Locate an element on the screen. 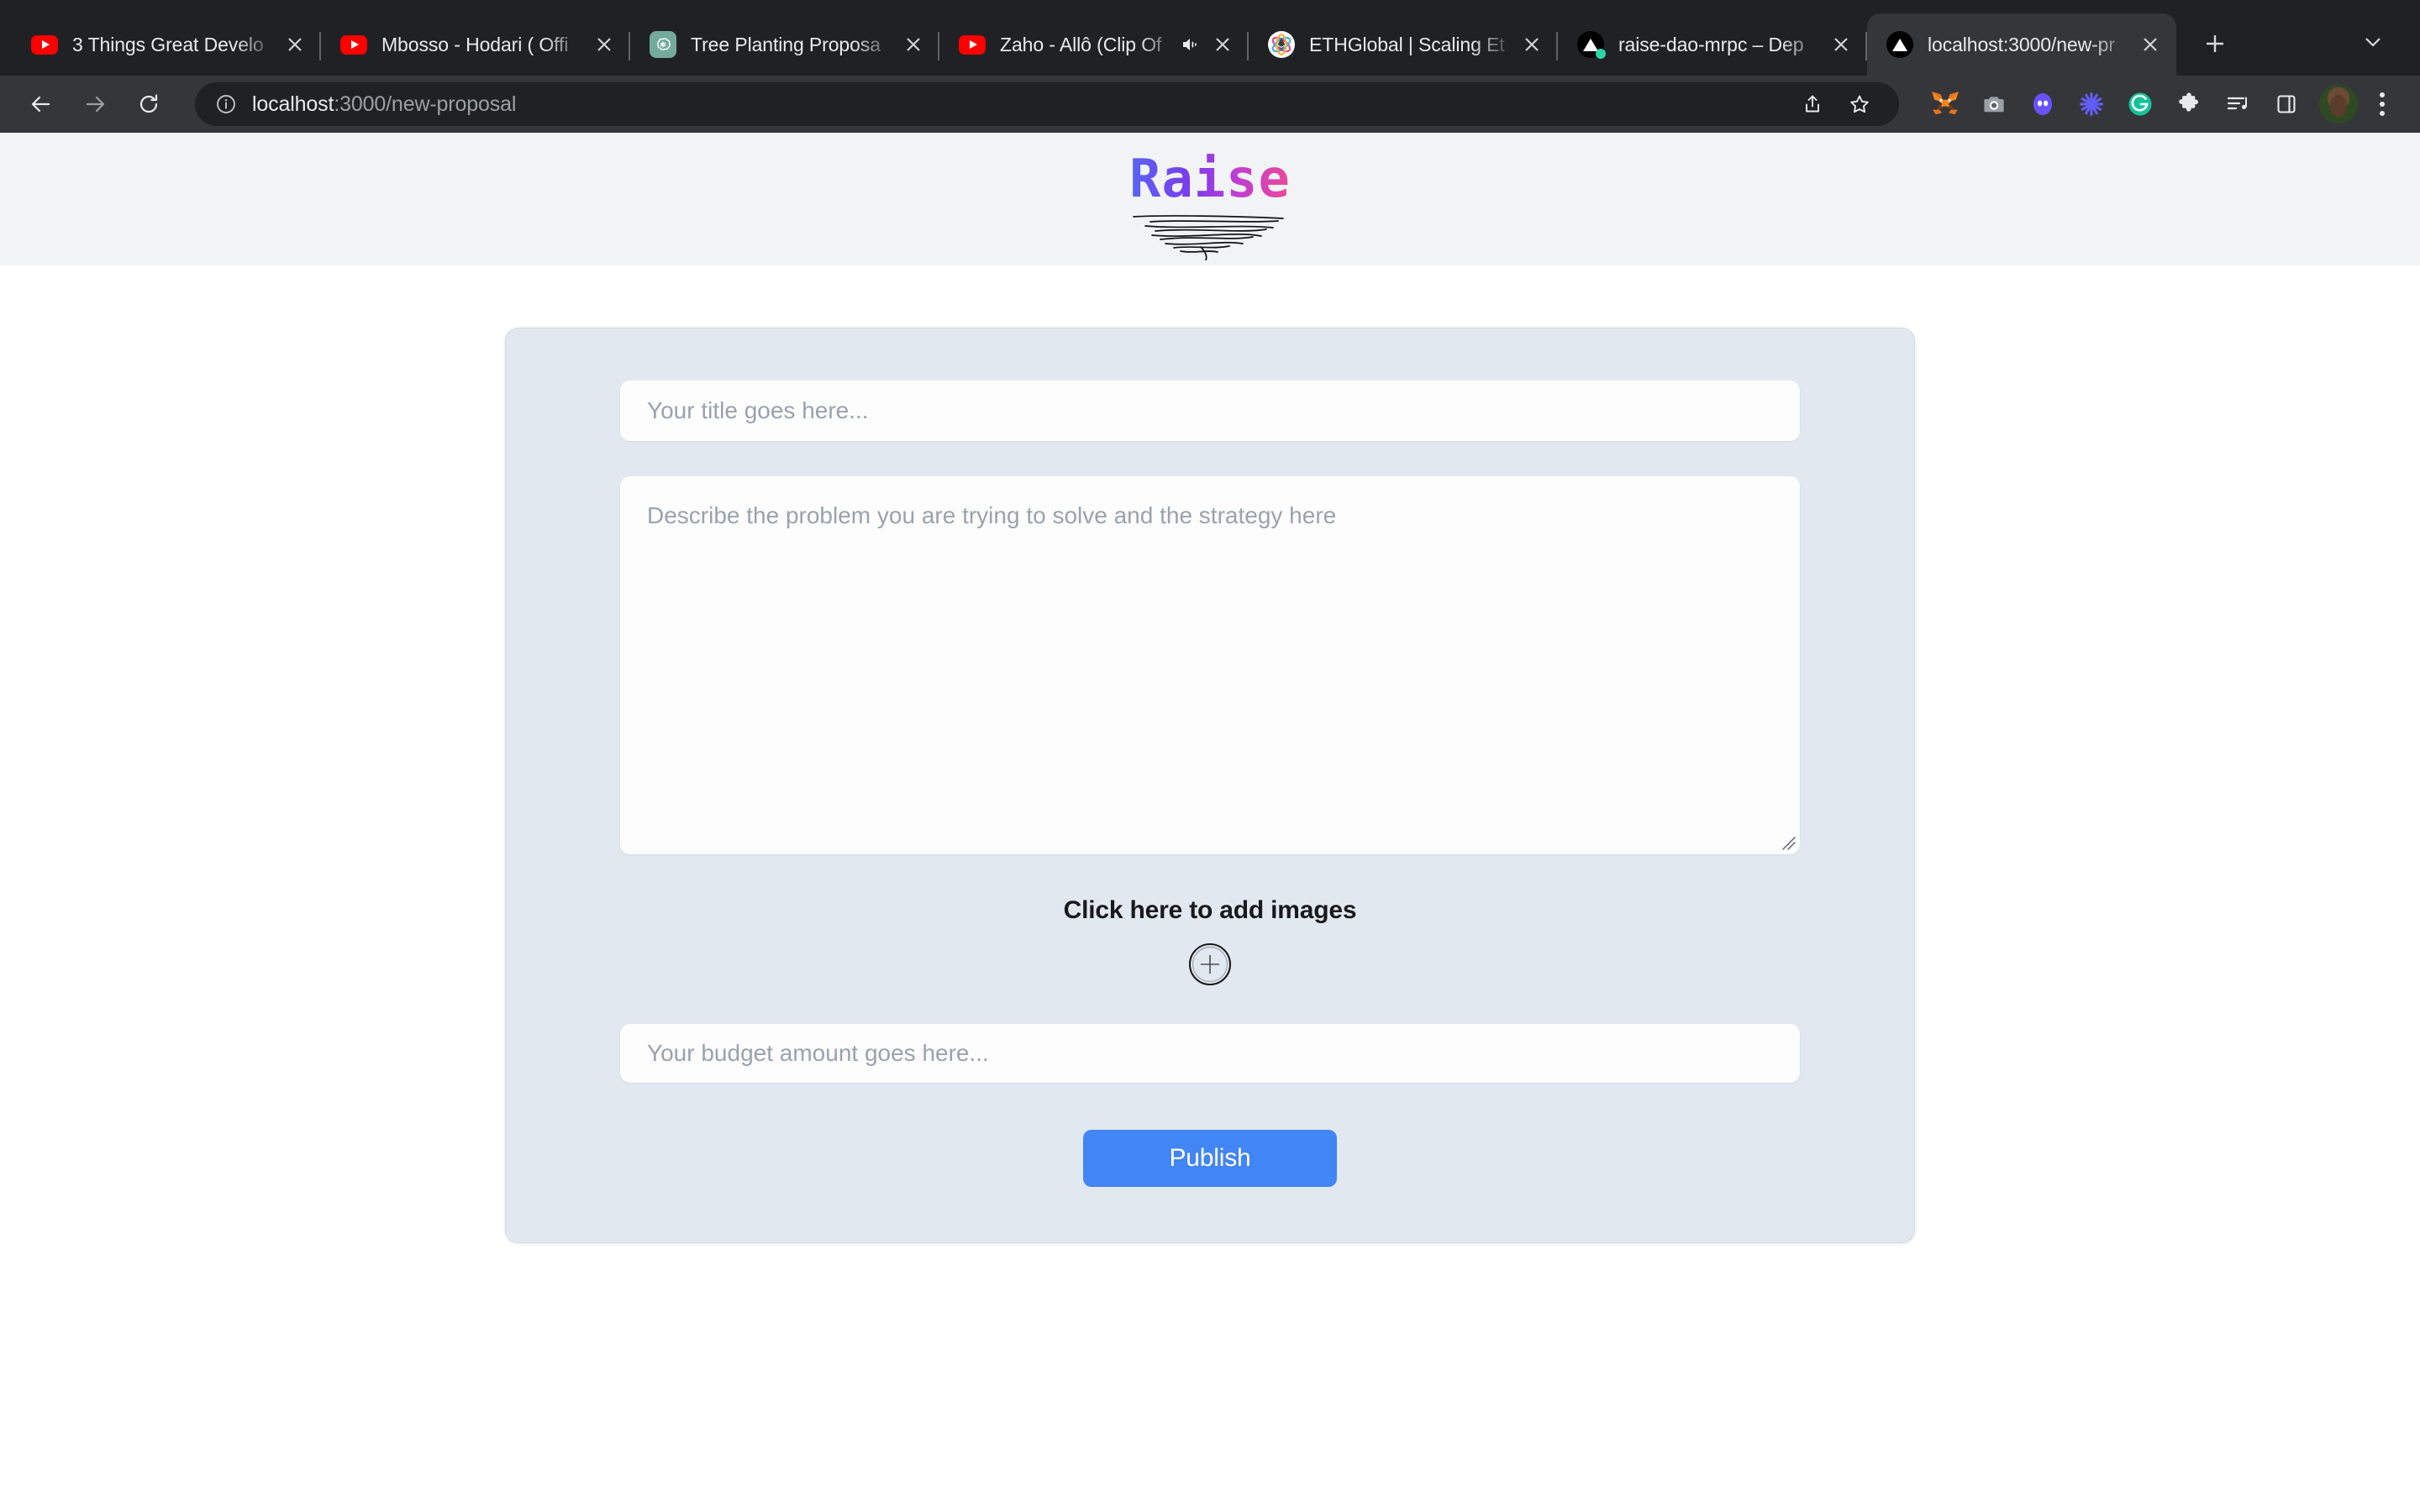 This screenshot has height=1512, width=2420. tab-title: 3 Things Great Develo is located at coordinates (168, 44).